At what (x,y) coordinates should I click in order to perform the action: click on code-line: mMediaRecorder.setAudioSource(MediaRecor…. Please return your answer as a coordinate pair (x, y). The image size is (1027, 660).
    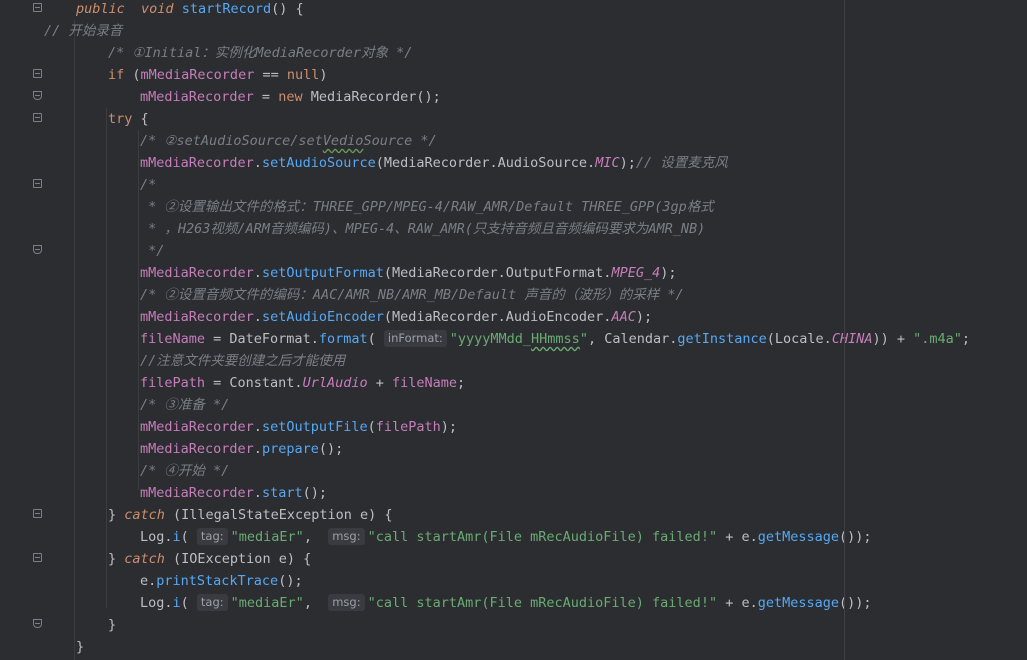
    Looking at the image, I should click on (364, 163).